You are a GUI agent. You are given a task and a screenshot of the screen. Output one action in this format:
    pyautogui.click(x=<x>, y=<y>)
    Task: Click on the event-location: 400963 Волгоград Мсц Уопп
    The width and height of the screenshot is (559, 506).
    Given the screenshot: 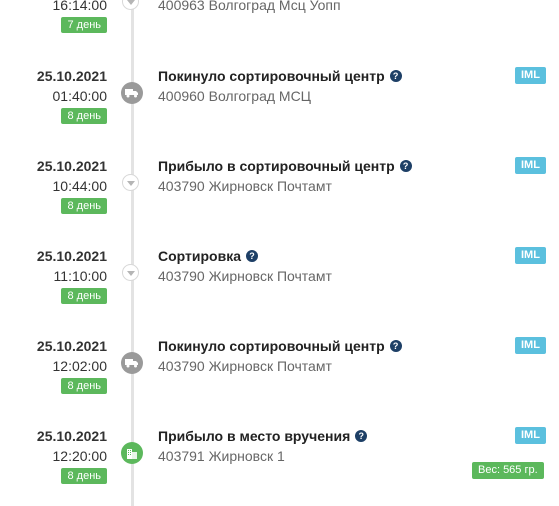 What is the action you would take?
    pyautogui.click(x=249, y=6)
    